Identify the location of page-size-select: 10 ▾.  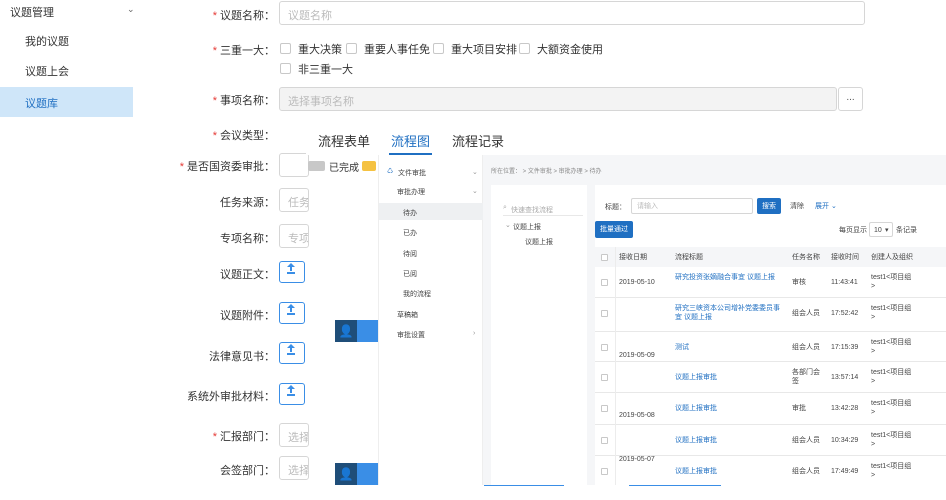
(881, 229).